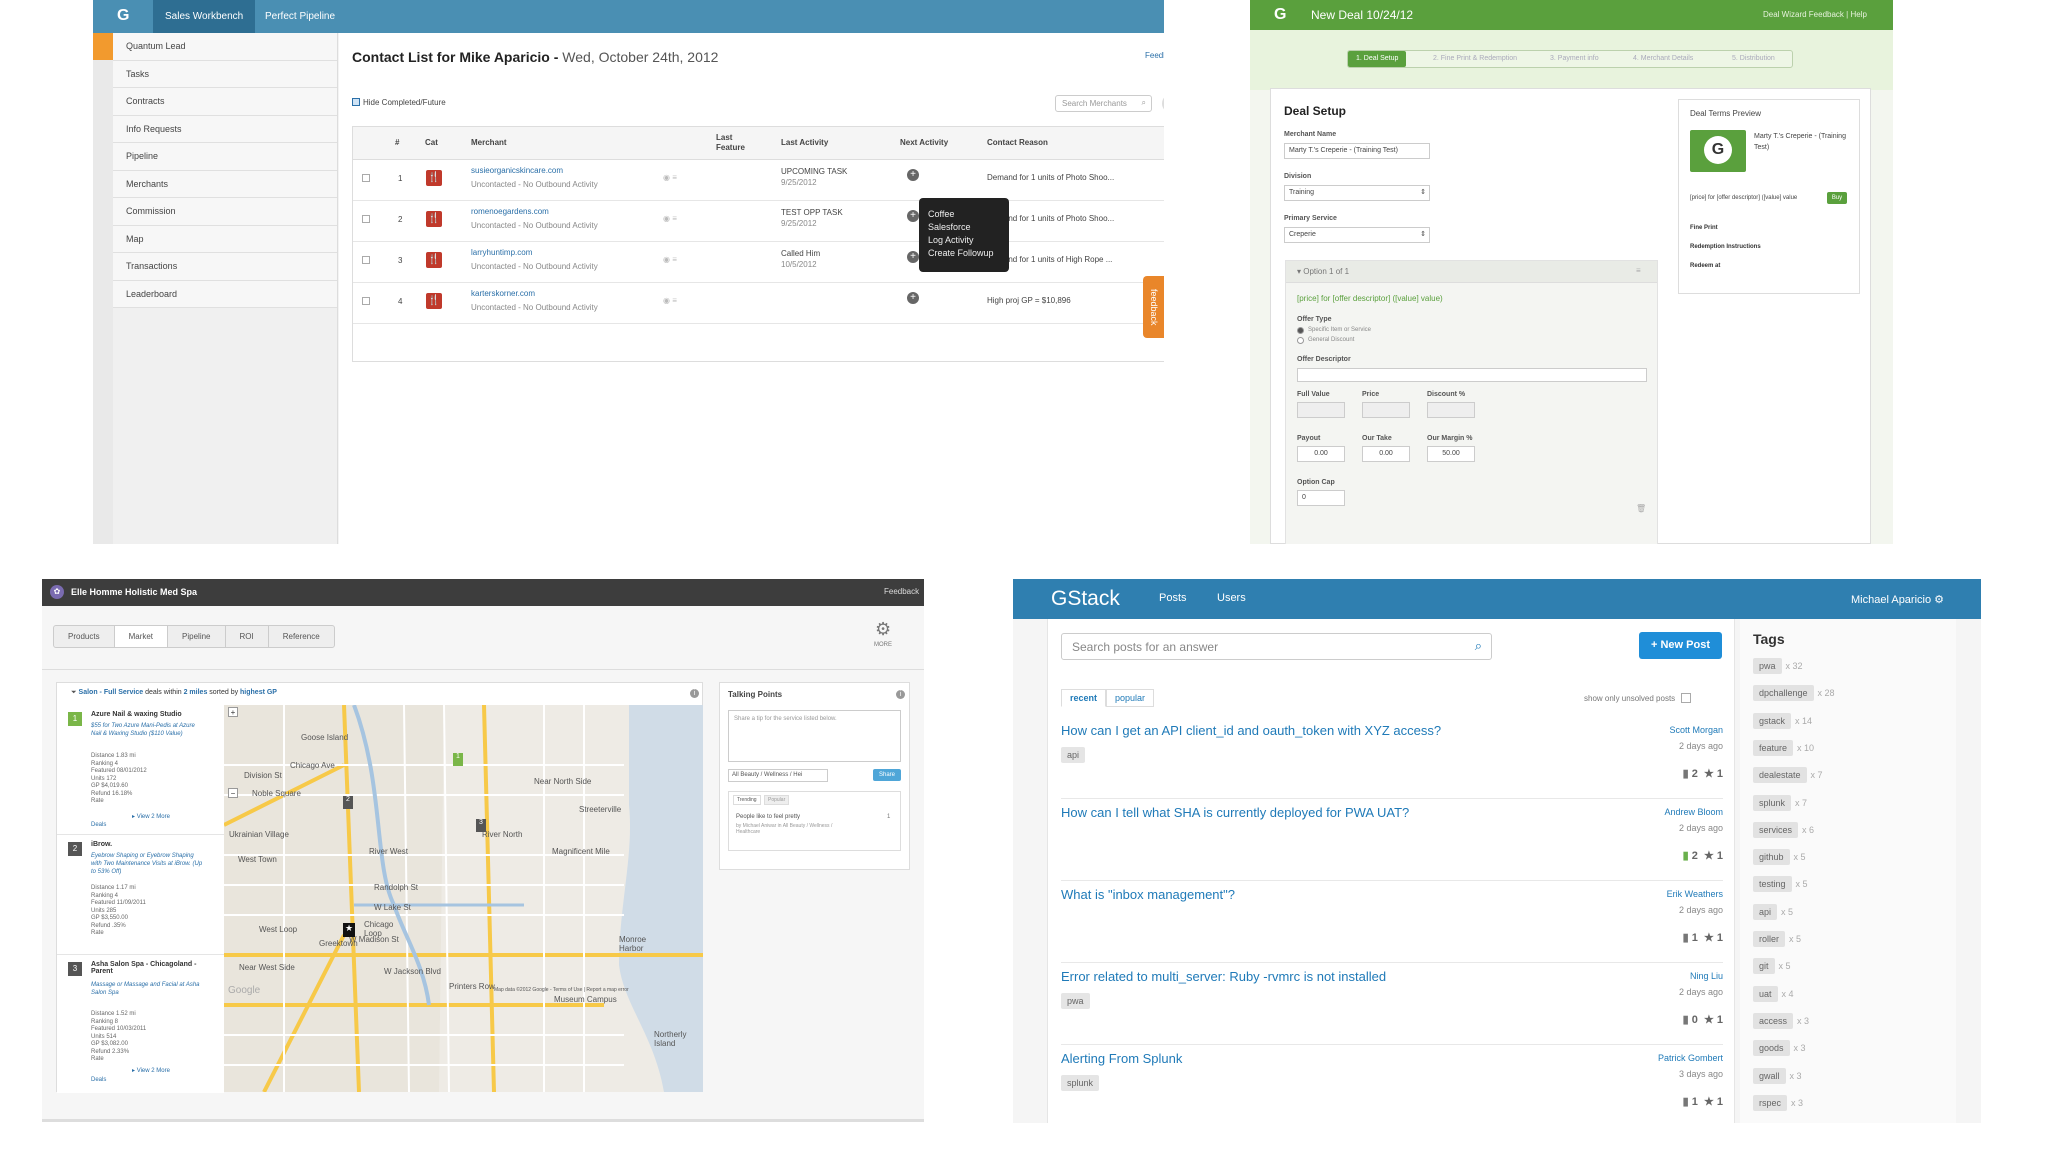  What do you see at coordinates (1231, 598) in the screenshot?
I see `nav-users: Users` at bounding box center [1231, 598].